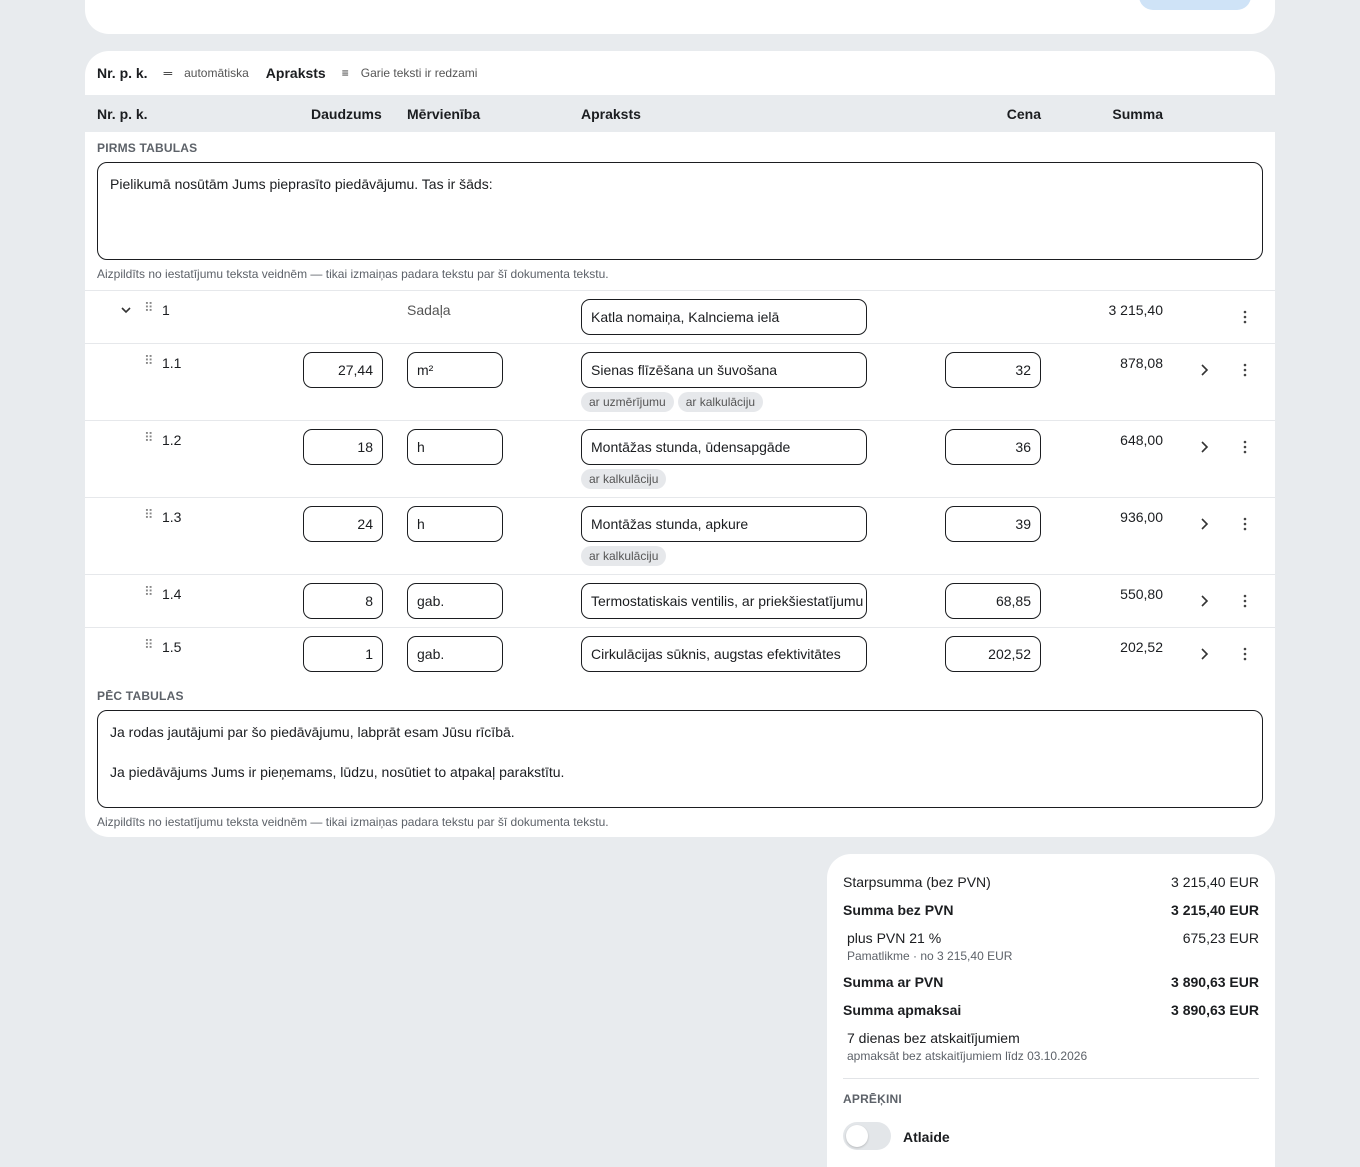 The height and width of the screenshot is (1167, 1360). What do you see at coordinates (724, 317) in the screenshot?
I see `section-title-input: Katla nomaiņa, Kalnciema ielā` at bounding box center [724, 317].